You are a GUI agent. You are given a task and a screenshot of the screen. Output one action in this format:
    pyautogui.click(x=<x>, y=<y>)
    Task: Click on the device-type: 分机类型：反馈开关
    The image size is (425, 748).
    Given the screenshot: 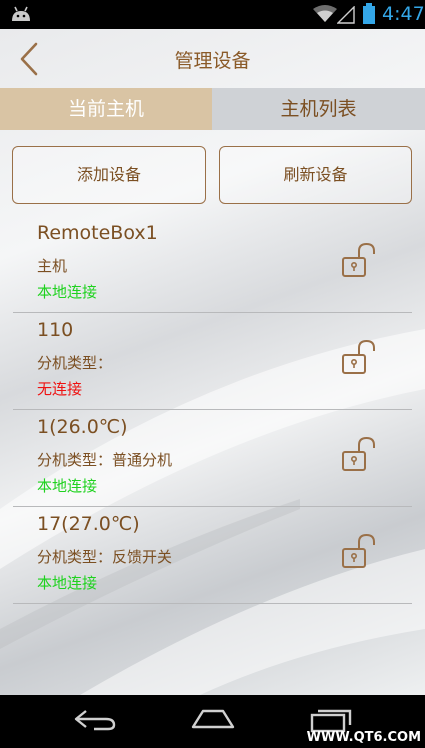 What is the action you would take?
    pyautogui.click(x=105, y=557)
    